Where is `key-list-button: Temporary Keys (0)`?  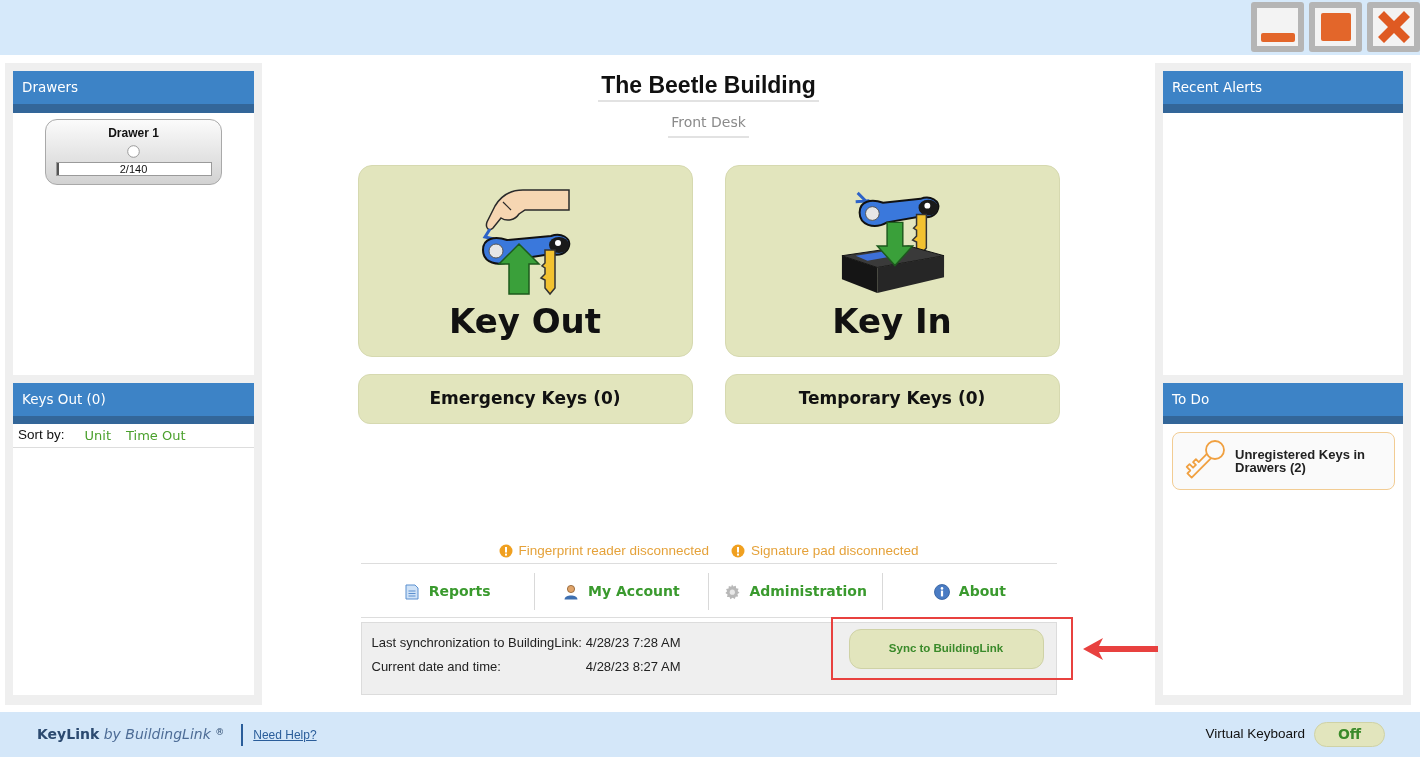
key-list-button: Temporary Keys (0) is located at coordinates (892, 399).